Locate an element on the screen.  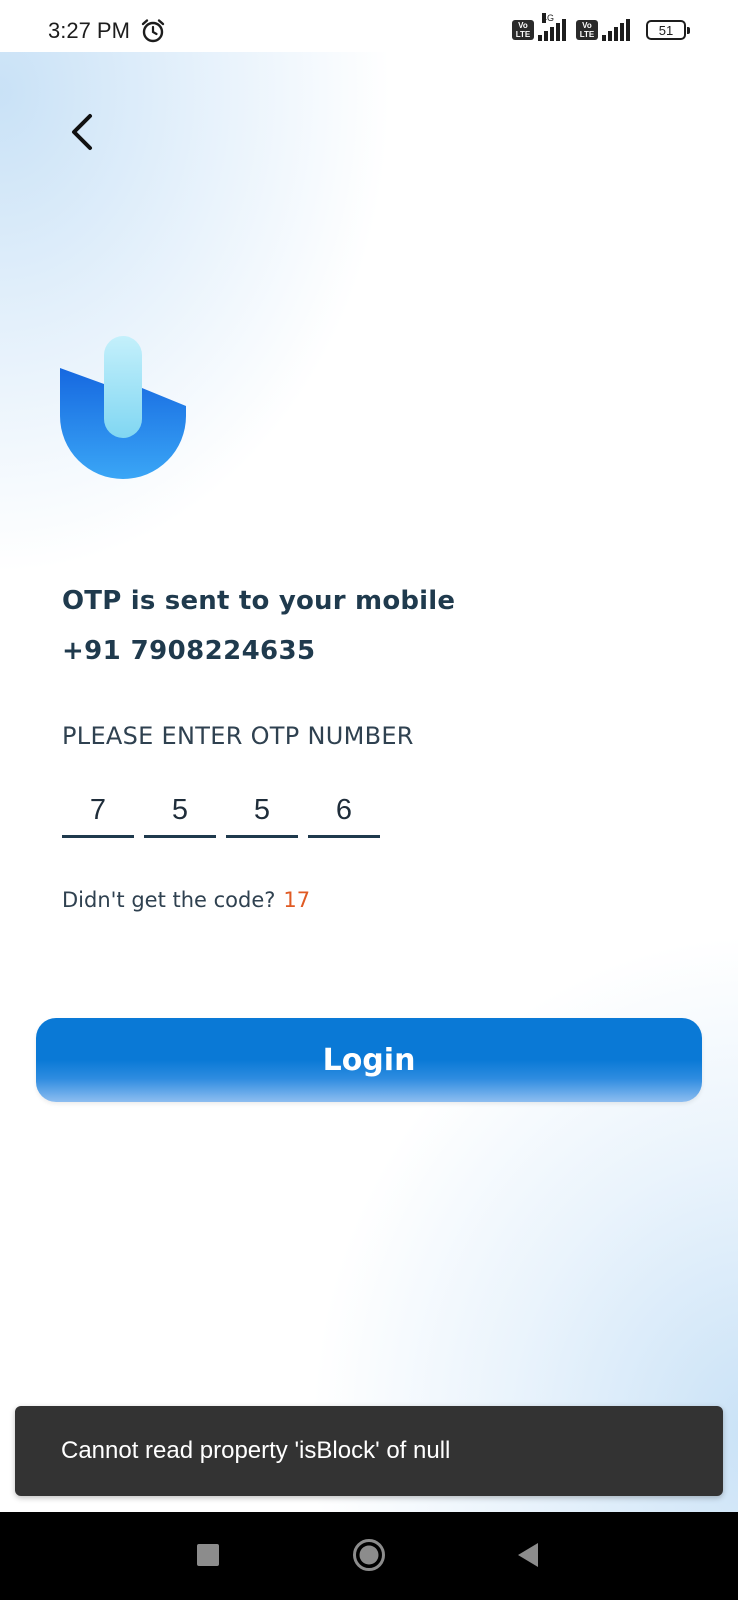
otp-input-group: 7 5 5 6 is located at coordinates (221, 814).